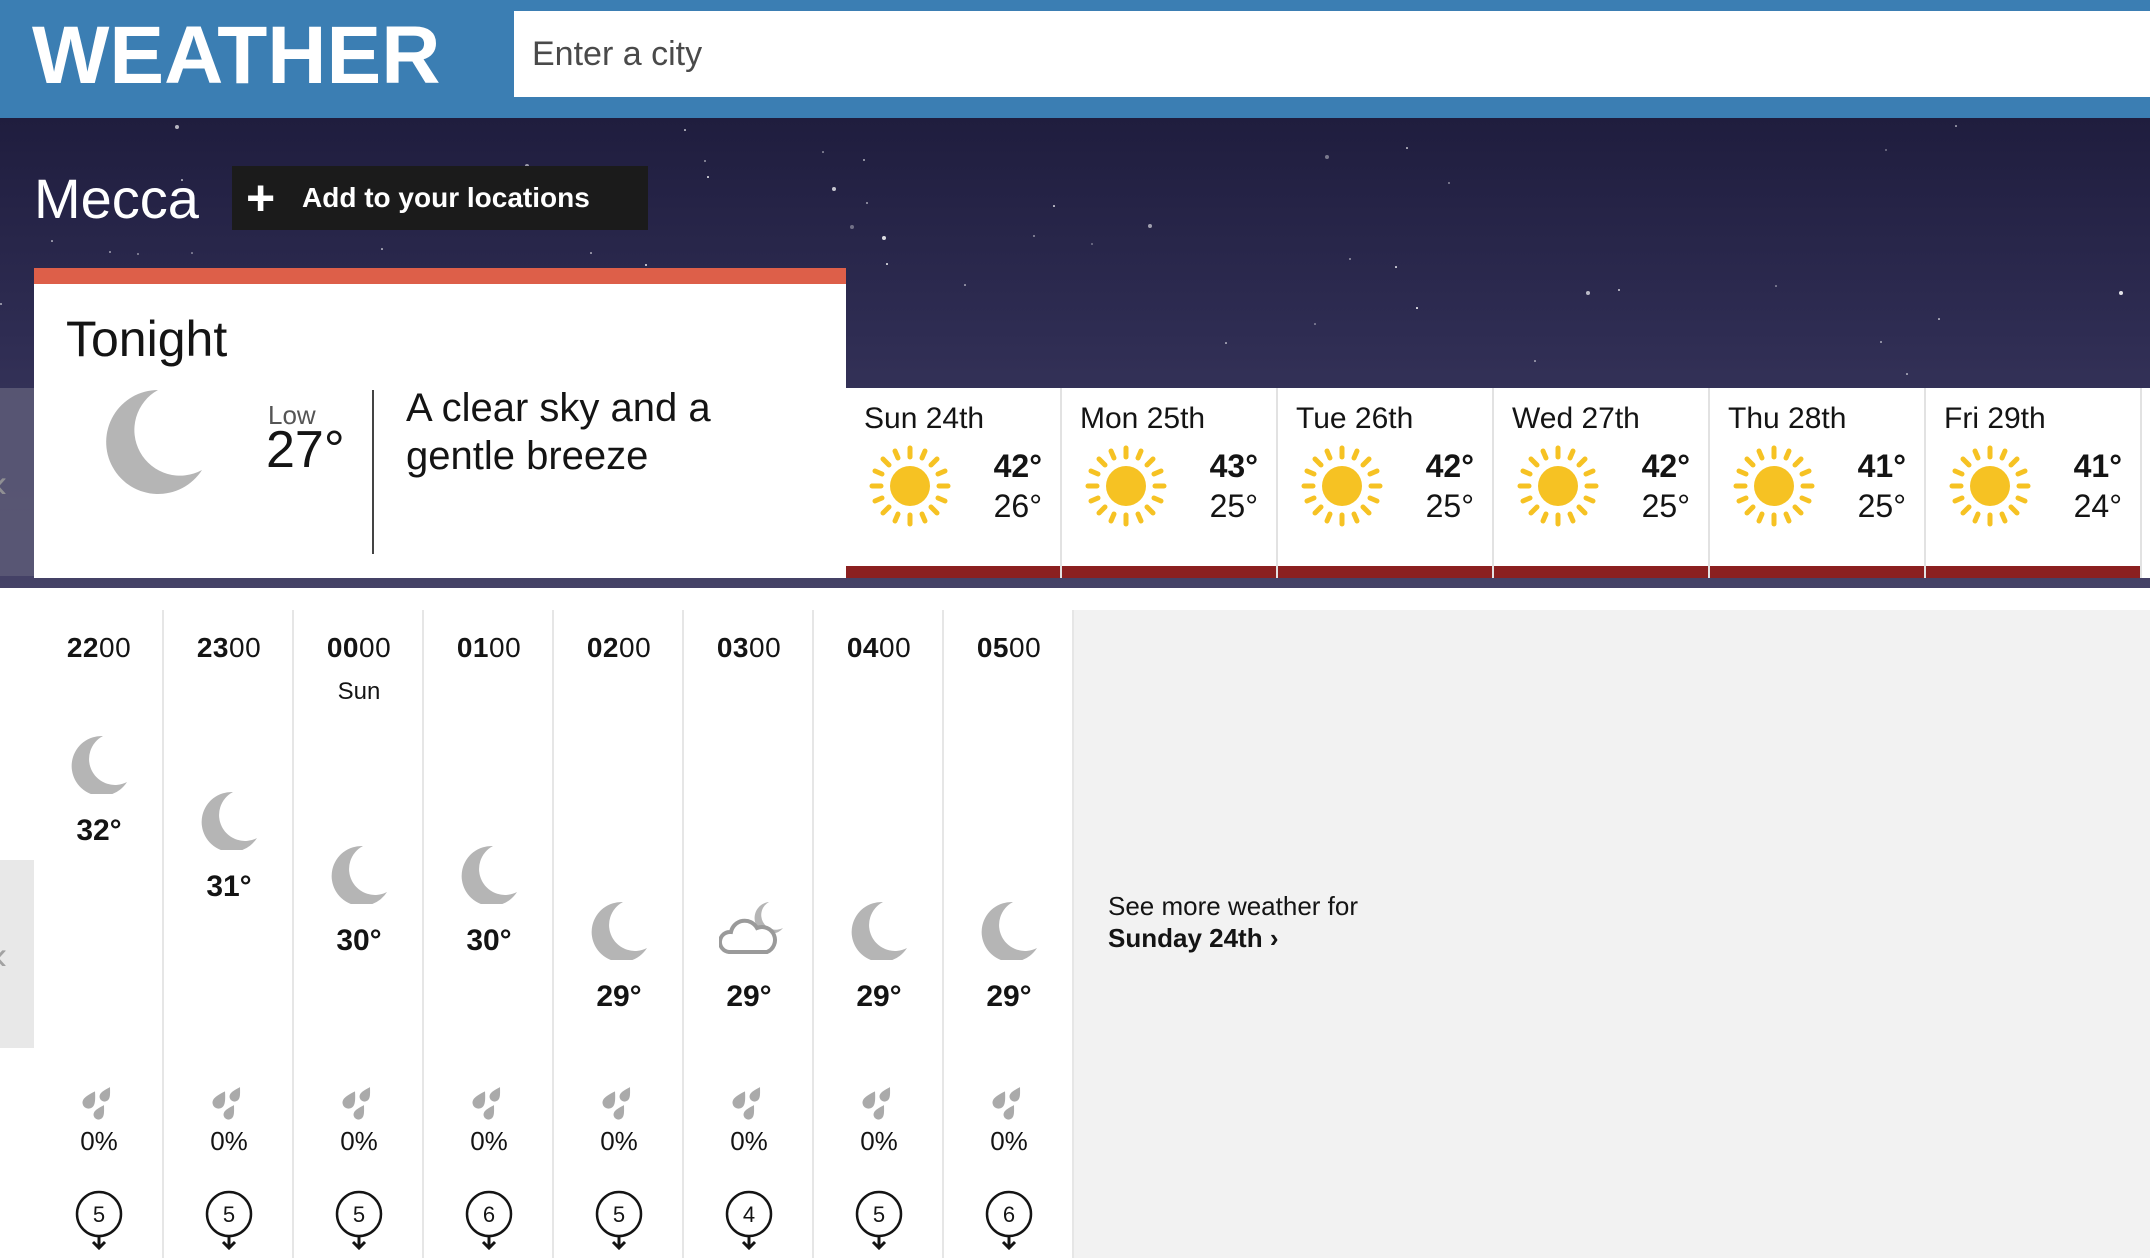  Describe the element at coordinates (229, 934) in the screenshot. I see `hour-column: 2300 31° 0% 5` at that location.